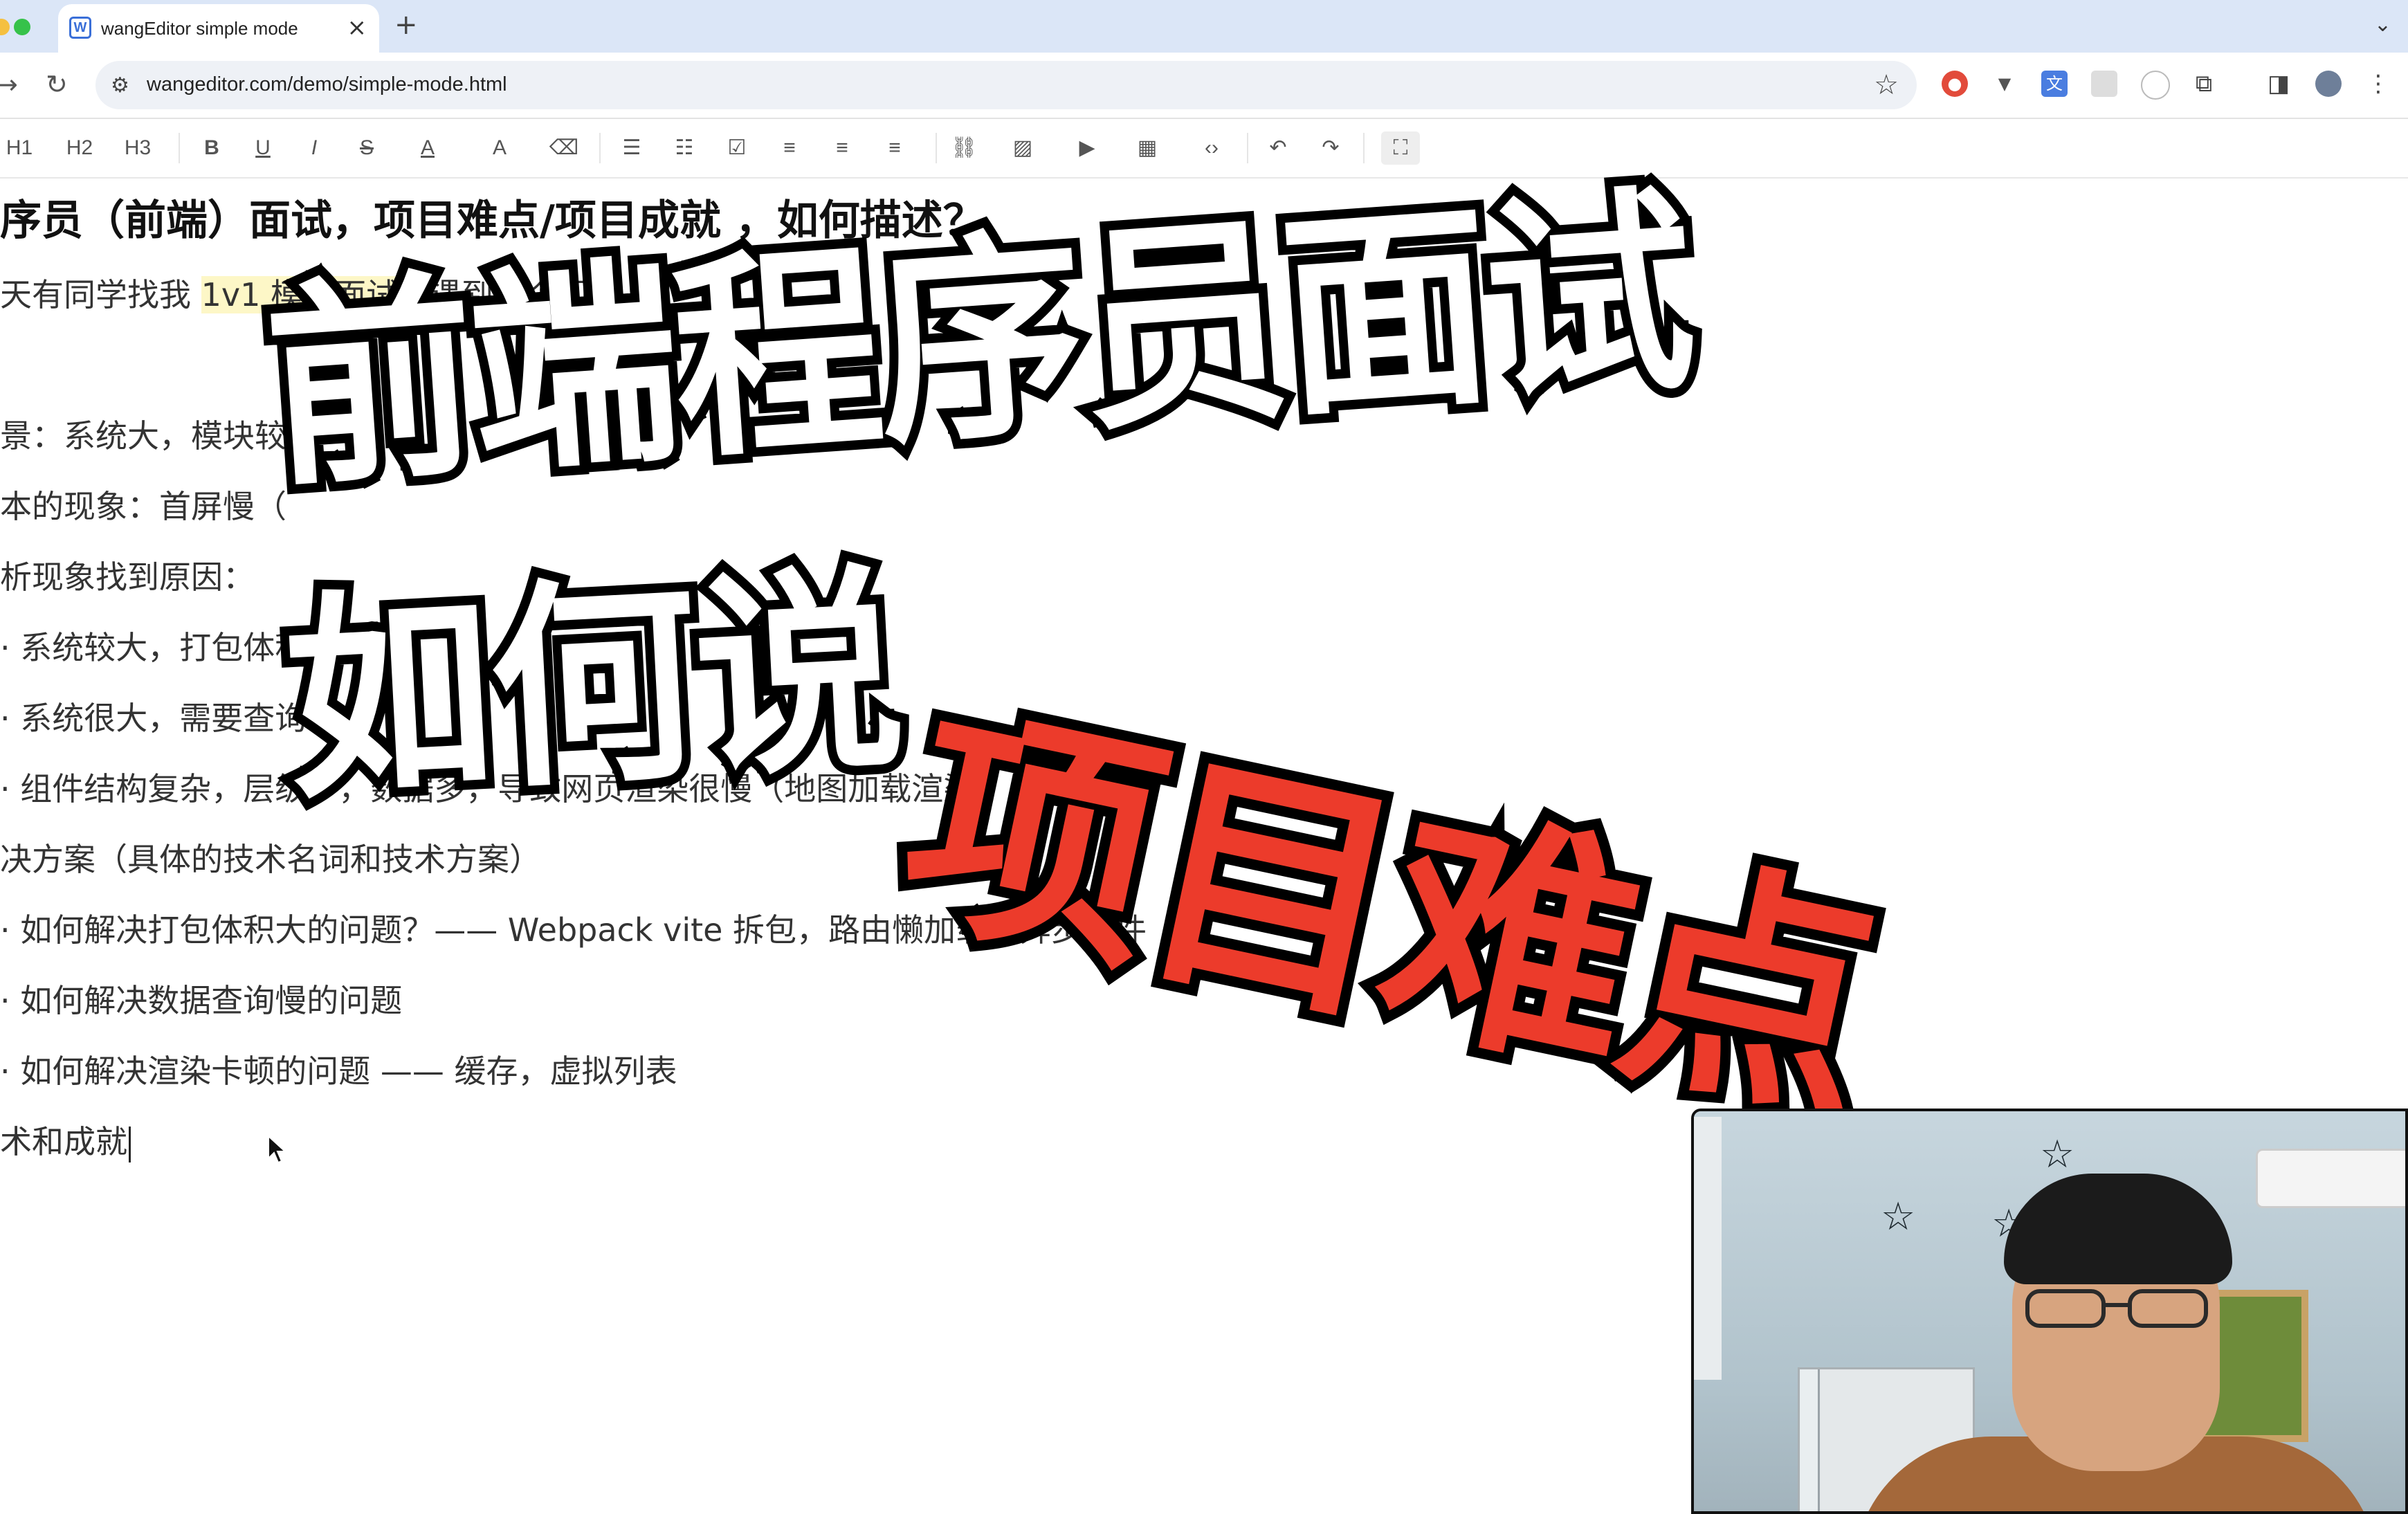 Image resolution: width=2408 pixels, height=1514 pixels. What do you see at coordinates (127, 577) in the screenshot?
I see `paragraph-line: 析现象找到原因：` at bounding box center [127, 577].